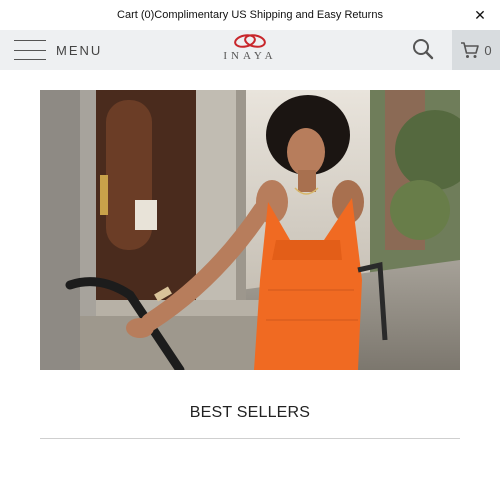 The height and width of the screenshot is (500, 500). What do you see at coordinates (30, 50) in the screenshot?
I see `hamburger-icon` at bounding box center [30, 50].